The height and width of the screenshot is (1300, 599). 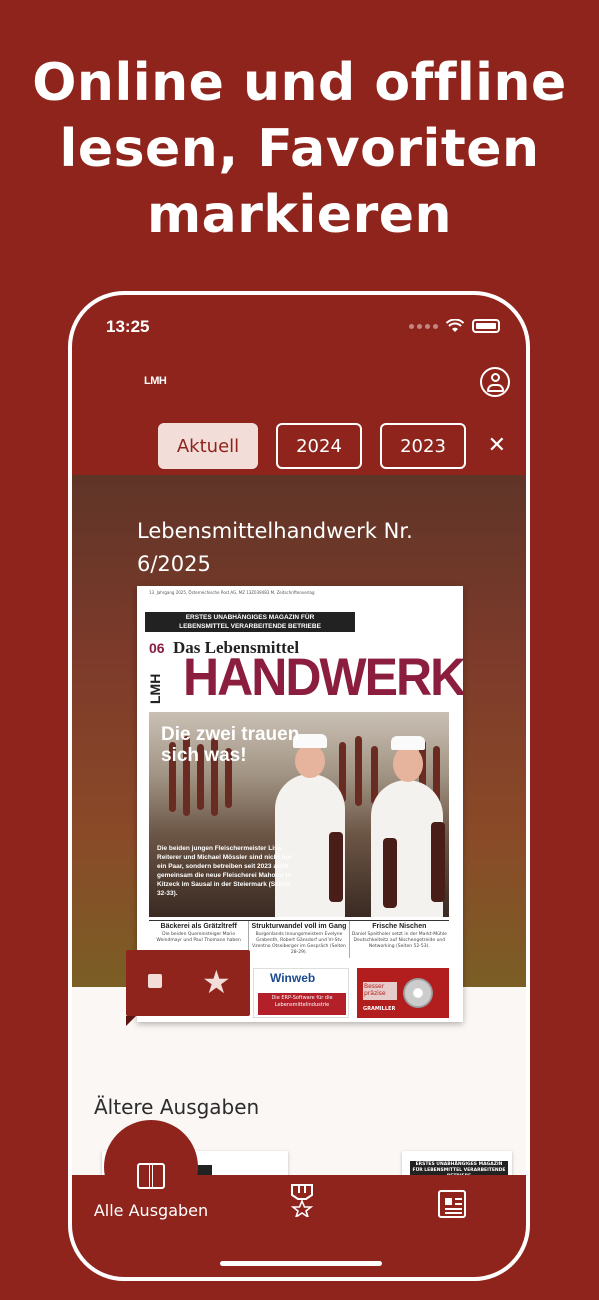 What do you see at coordinates (174, 564) in the screenshot?
I see `issue-title-line-2: 6/2025` at bounding box center [174, 564].